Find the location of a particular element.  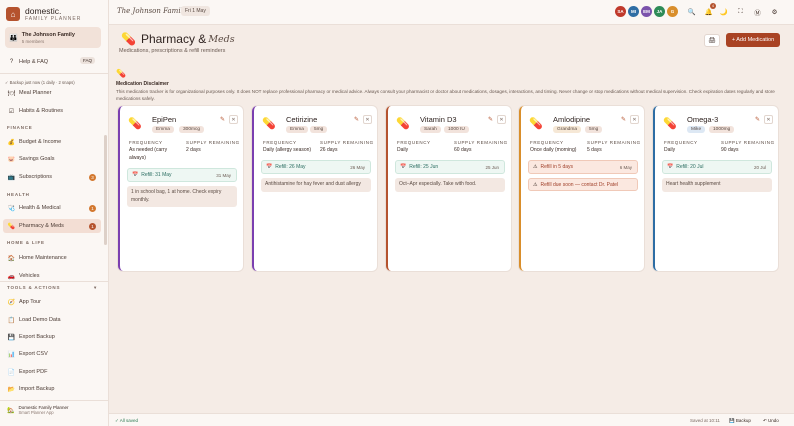

app-name: domestic. is located at coordinates (43, 11).